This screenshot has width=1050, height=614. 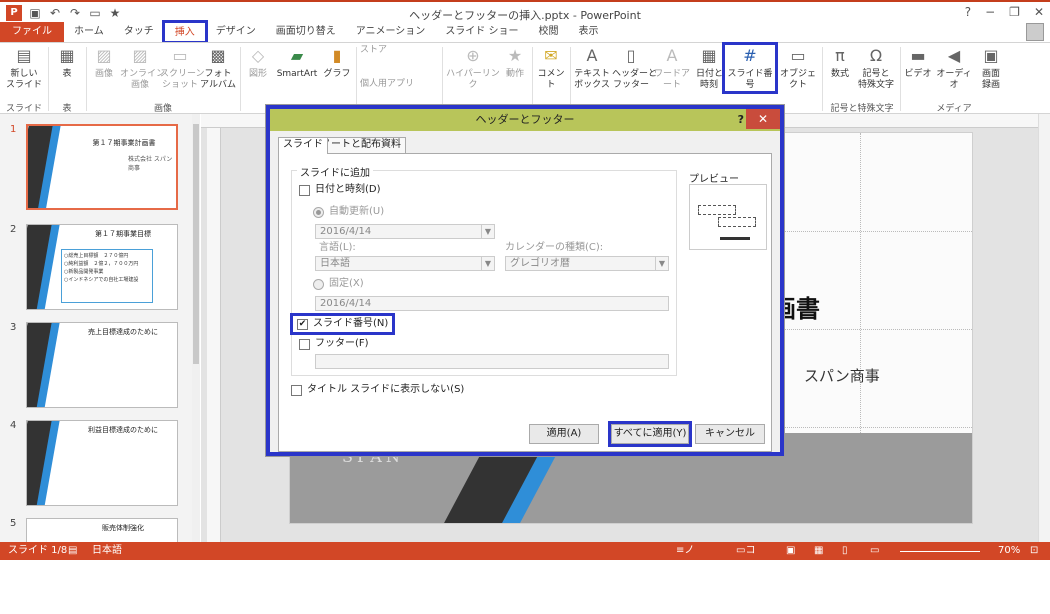 What do you see at coordinates (876, 68) in the screenshot?
I see `symbol-button: Ω 記号と 特殊文字` at bounding box center [876, 68].